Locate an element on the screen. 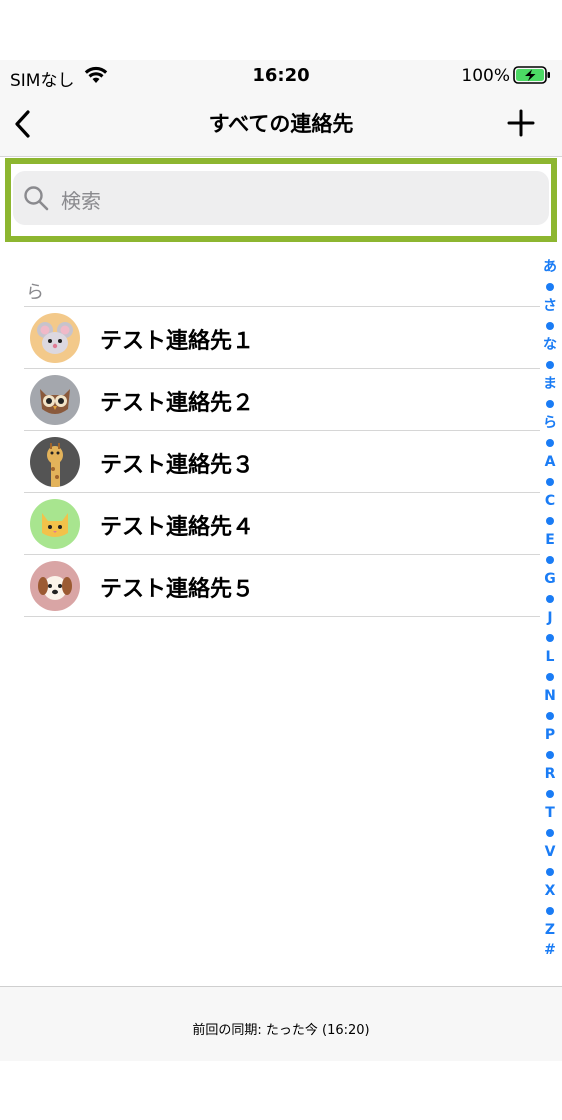 The height and width of the screenshot is (1120, 562). index-letter: T is located at coordinates (550, 814).